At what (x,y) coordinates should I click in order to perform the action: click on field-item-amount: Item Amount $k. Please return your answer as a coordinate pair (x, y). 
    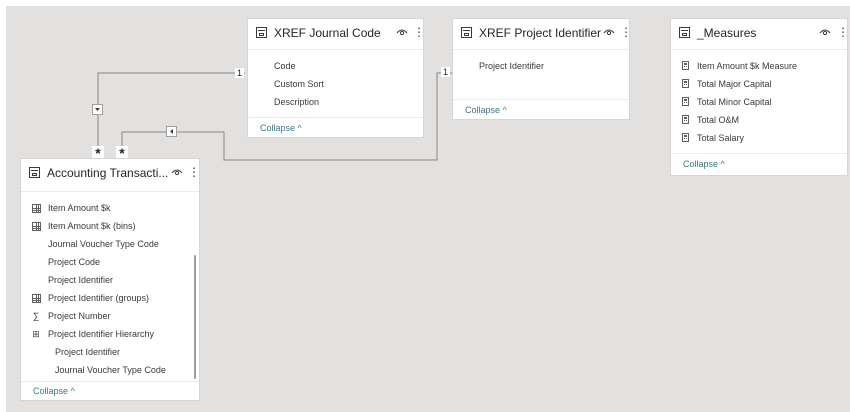
    Looking at the image, I should click on (79, 208).